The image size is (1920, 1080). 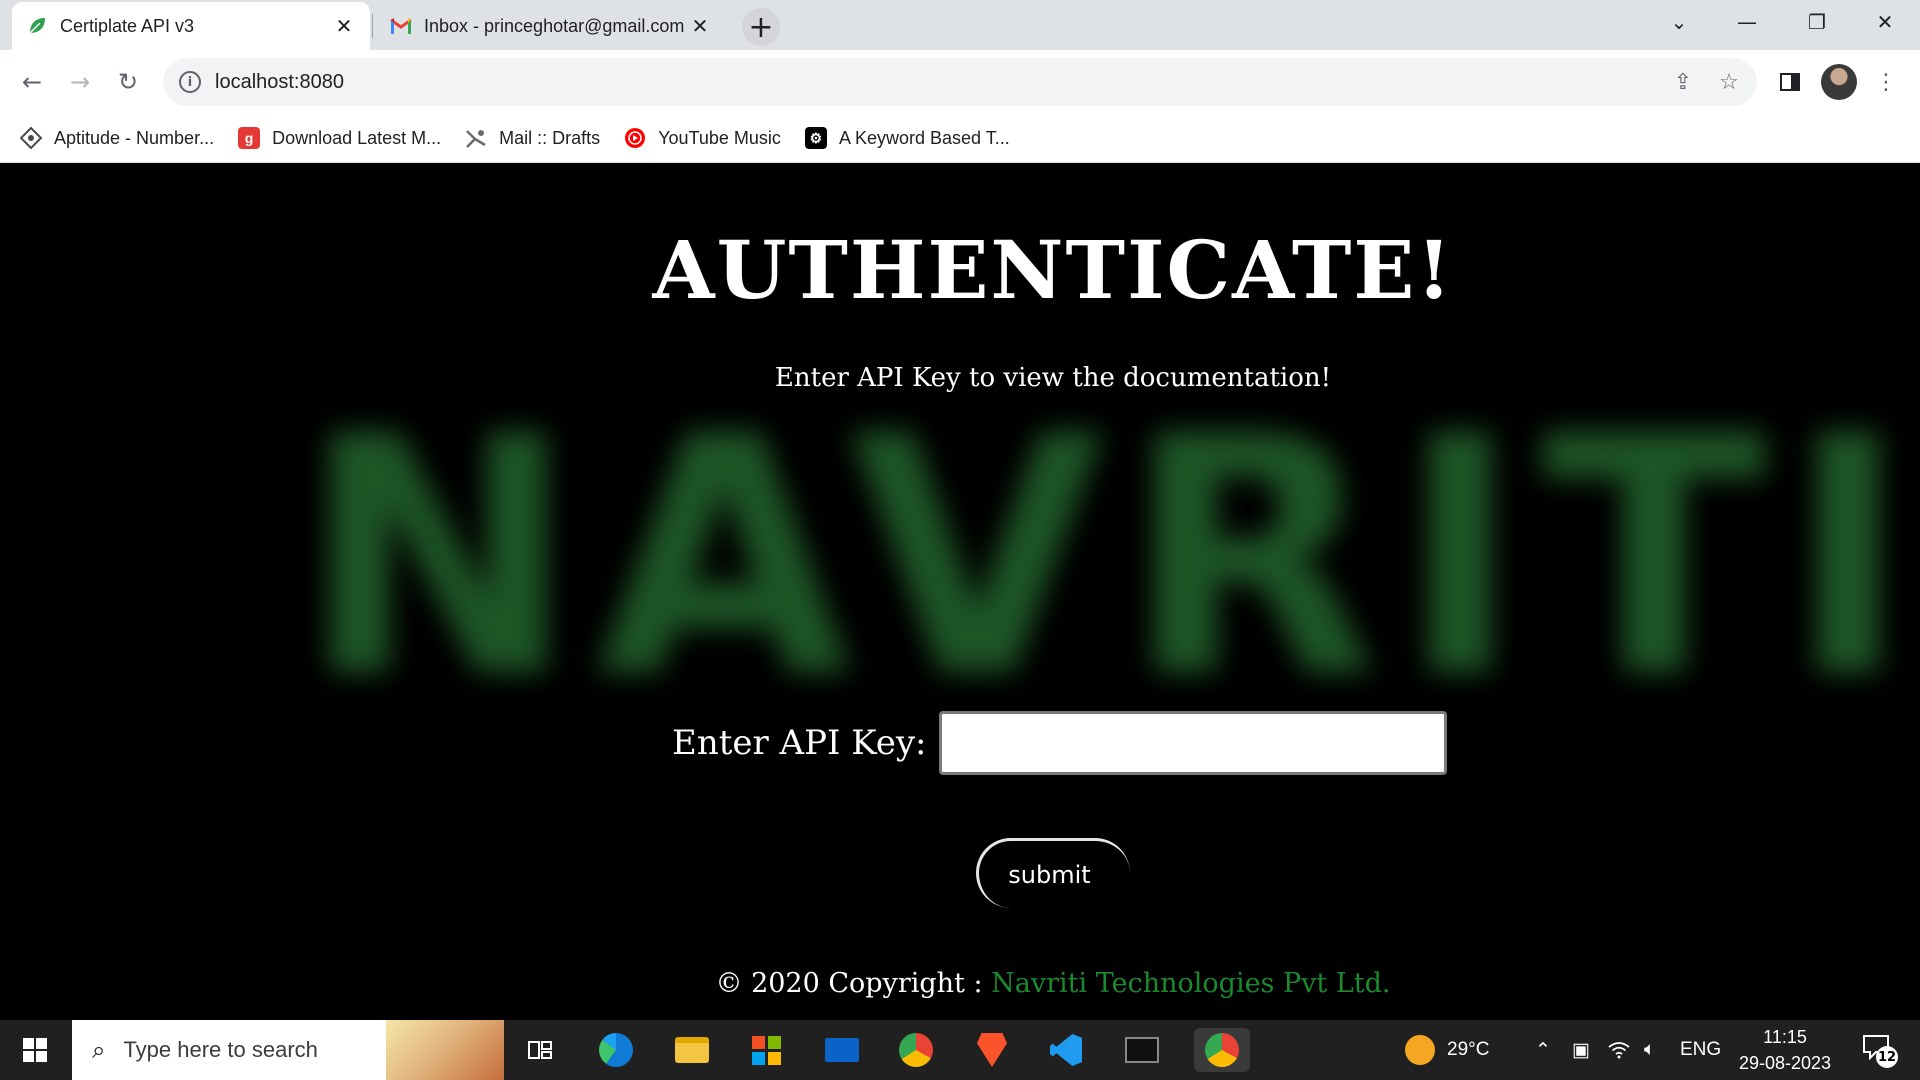 I want to click on bookmark-mail-drafts: Mail :: Drafts, so click(x=532, y=138).